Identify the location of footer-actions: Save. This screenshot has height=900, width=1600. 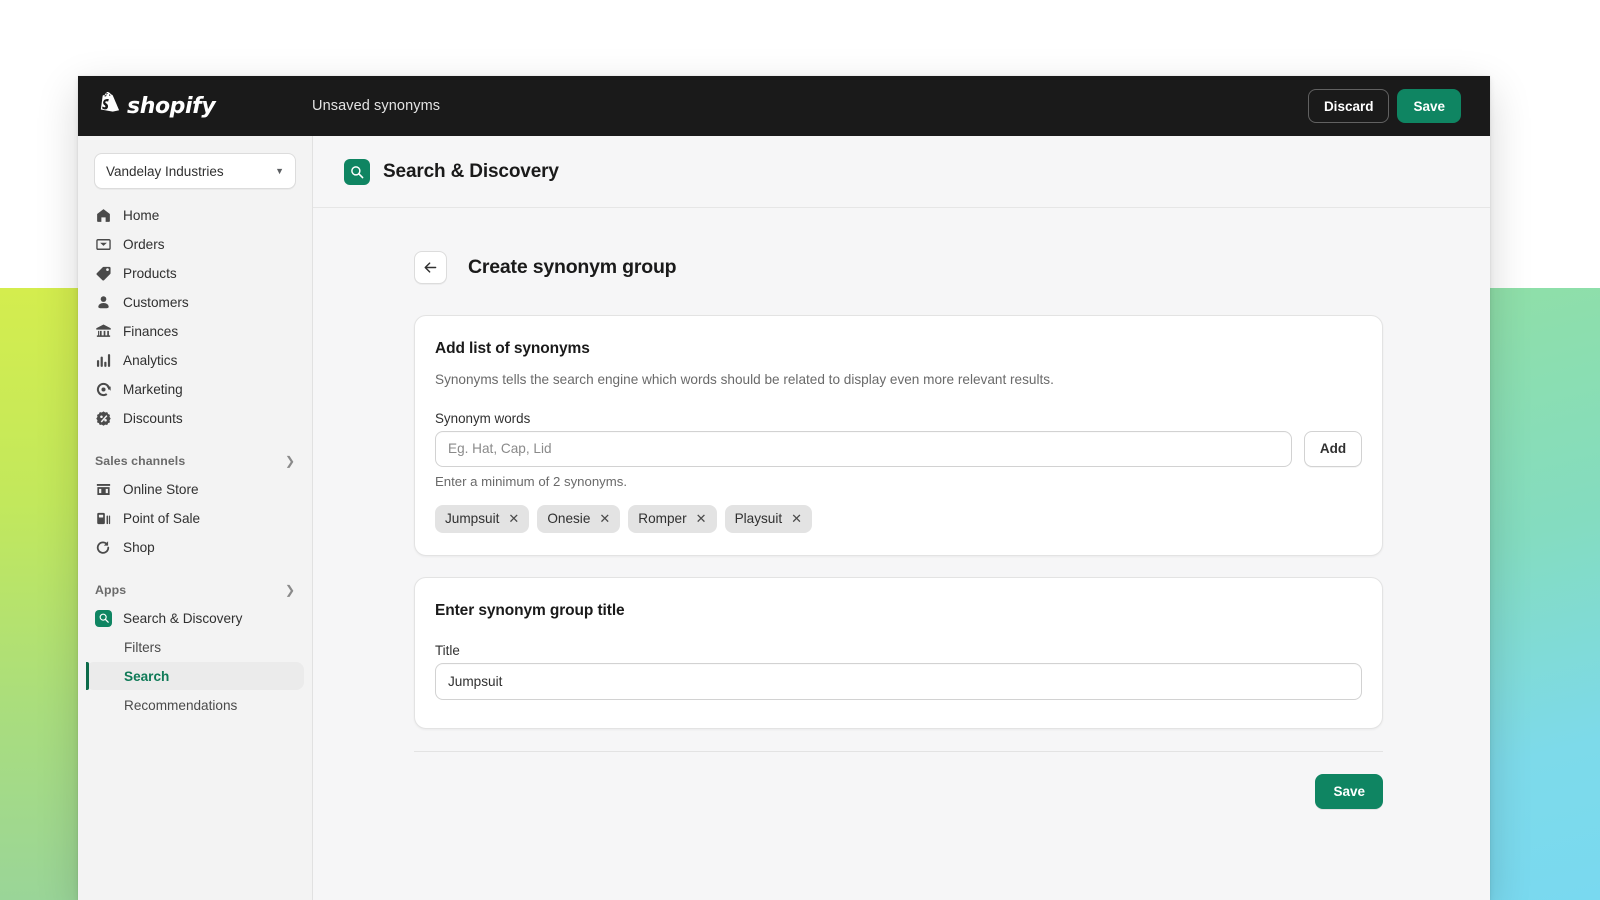
(898, 779).